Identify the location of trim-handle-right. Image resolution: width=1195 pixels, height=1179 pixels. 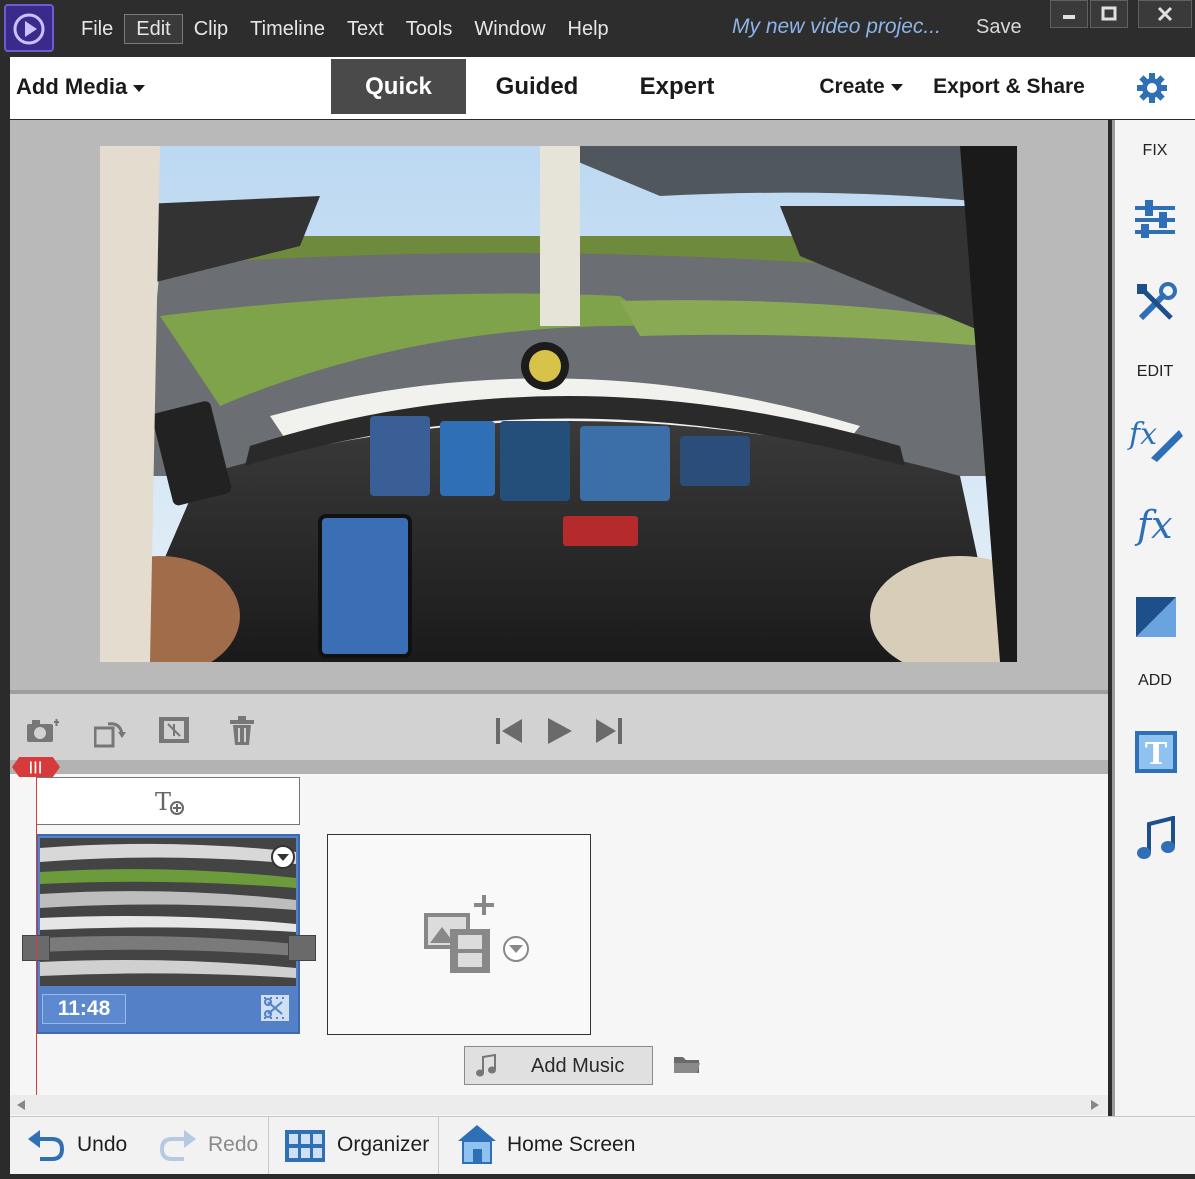
(302, 948).